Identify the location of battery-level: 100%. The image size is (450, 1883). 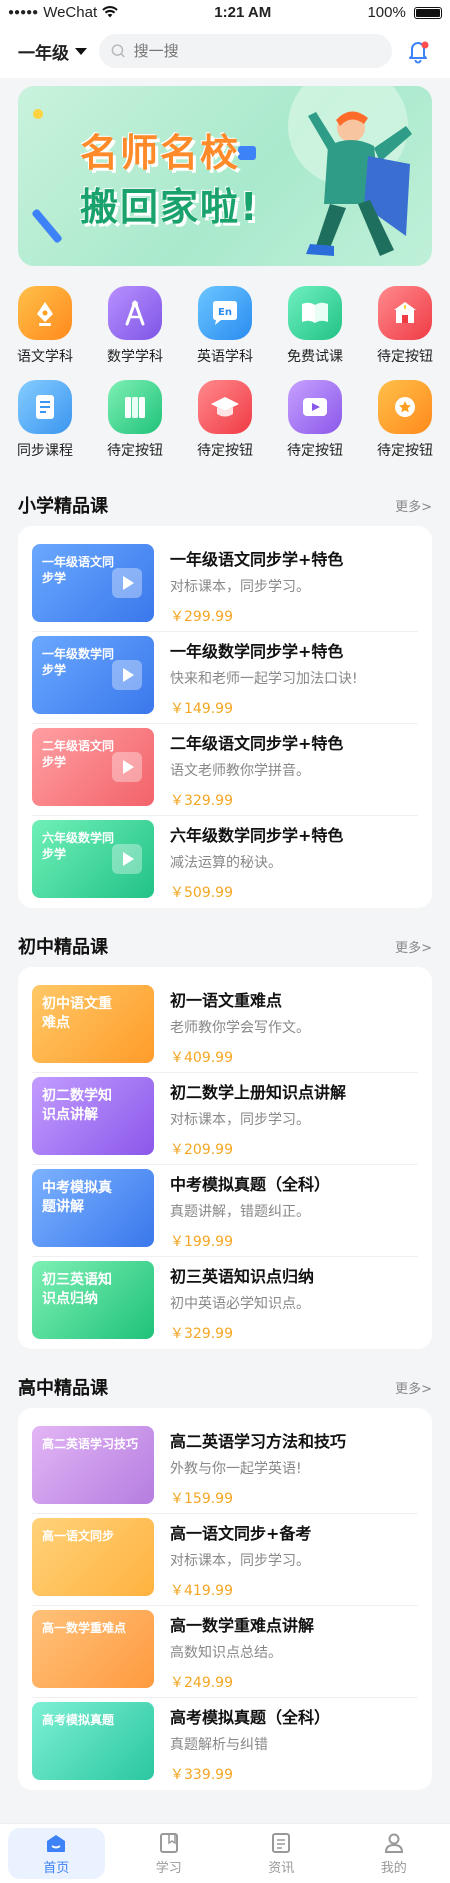
(386, 12).